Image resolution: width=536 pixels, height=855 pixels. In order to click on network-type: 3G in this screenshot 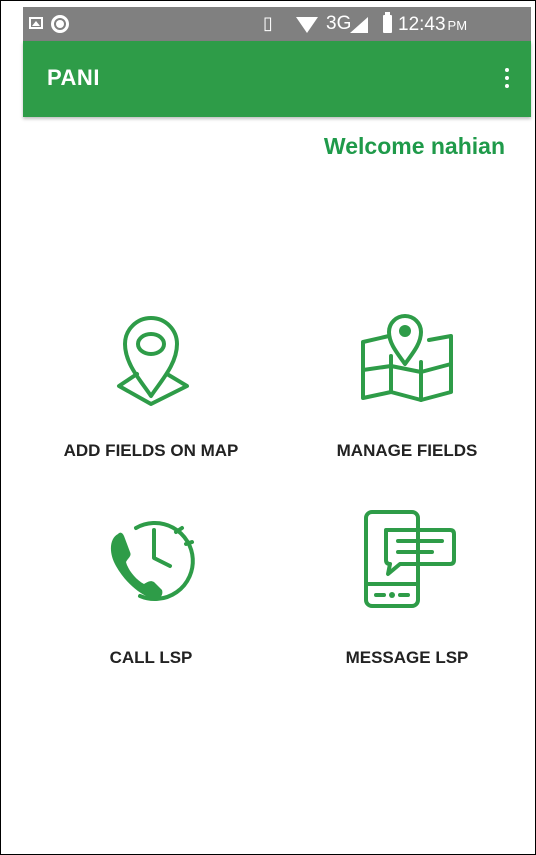, I will do `click(339, 23)`.